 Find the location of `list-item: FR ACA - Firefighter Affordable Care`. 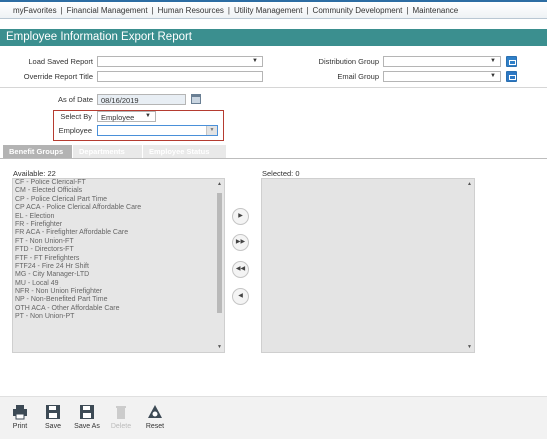

list-item: FR ACA - Firefighter Affordable Care is located at coordinates (118, 233).